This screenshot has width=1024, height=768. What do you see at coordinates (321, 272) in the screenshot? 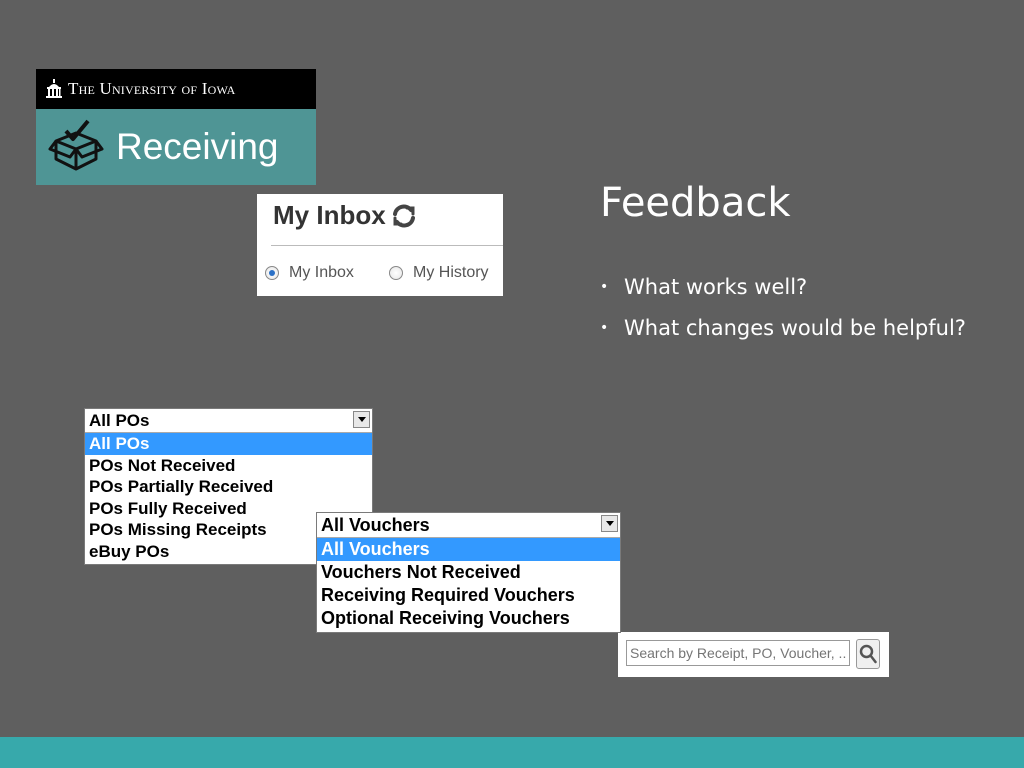
I see `radio-label: My Inbox` at bounding box center [321, 272].